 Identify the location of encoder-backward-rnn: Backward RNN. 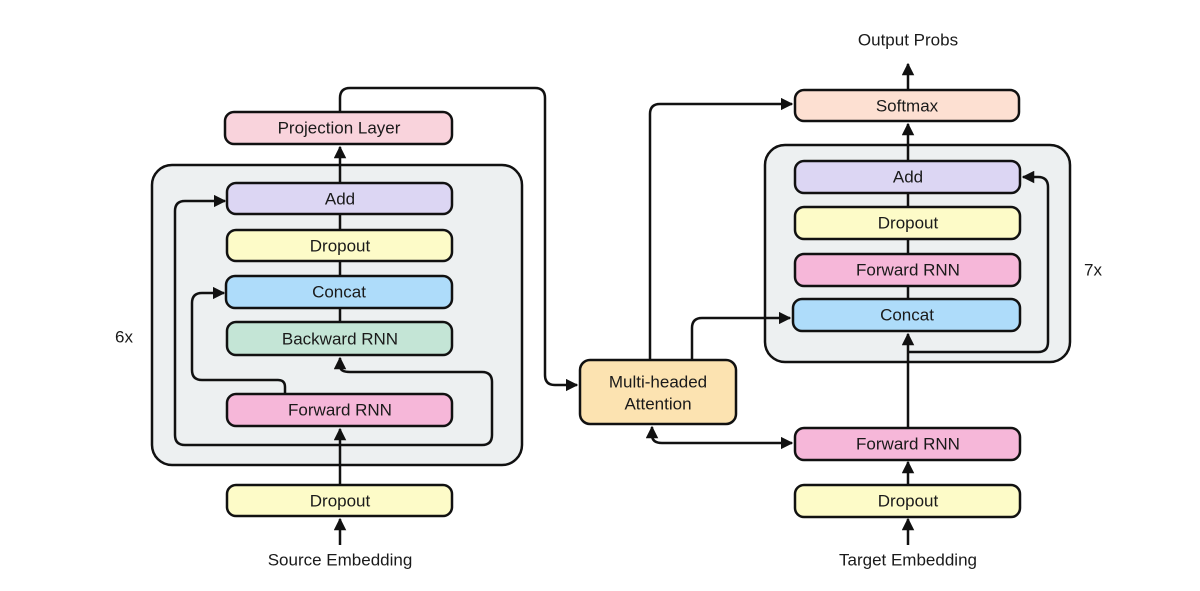
(339, 338).